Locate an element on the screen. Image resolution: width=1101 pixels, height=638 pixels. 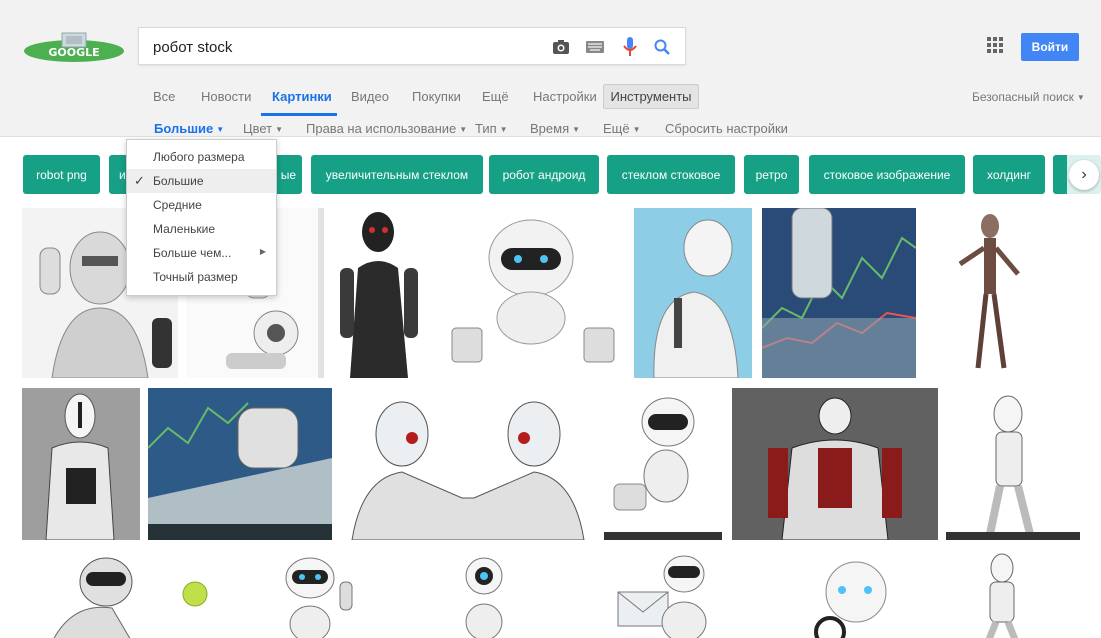
google-doodle-logo: GOOGLE is located at coordinates (74, 47).